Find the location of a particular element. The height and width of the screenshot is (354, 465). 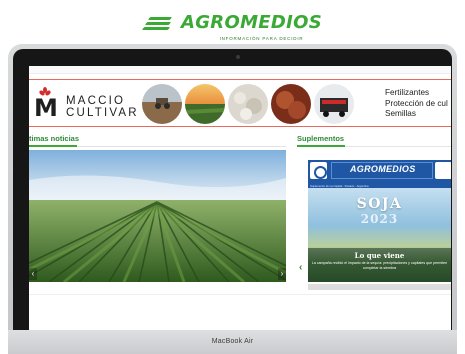

device-label: MacBook Air is located at coordinates (232, 341).